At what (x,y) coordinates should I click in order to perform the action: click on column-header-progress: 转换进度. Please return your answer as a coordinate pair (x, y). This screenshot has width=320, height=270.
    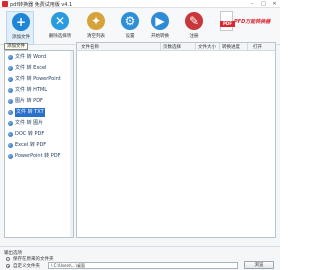
    Looking at the image, I should click on (231, 47).